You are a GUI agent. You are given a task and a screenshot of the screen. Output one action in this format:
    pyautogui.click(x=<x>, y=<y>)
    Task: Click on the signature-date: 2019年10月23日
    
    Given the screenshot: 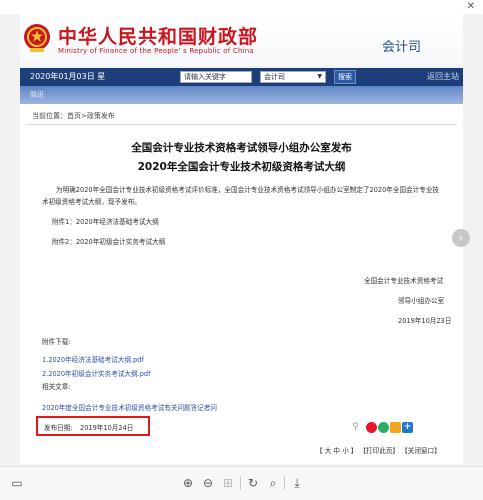 What is the action you would take?
    pyautogui.click(x=425, y=321)
    